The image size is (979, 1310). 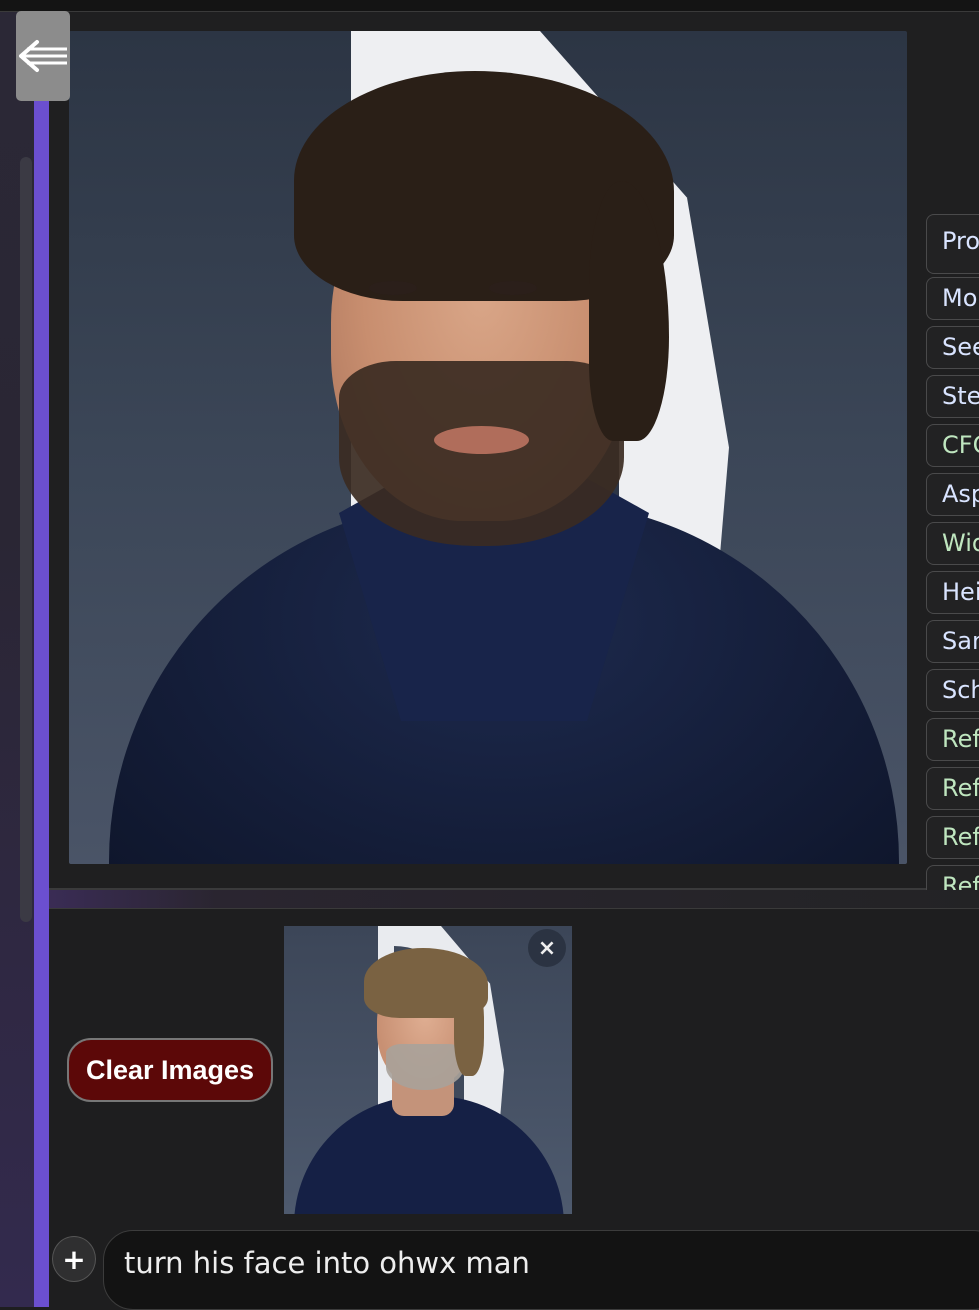 I want to click on close-icon: ×, so click(x=547, y=948).